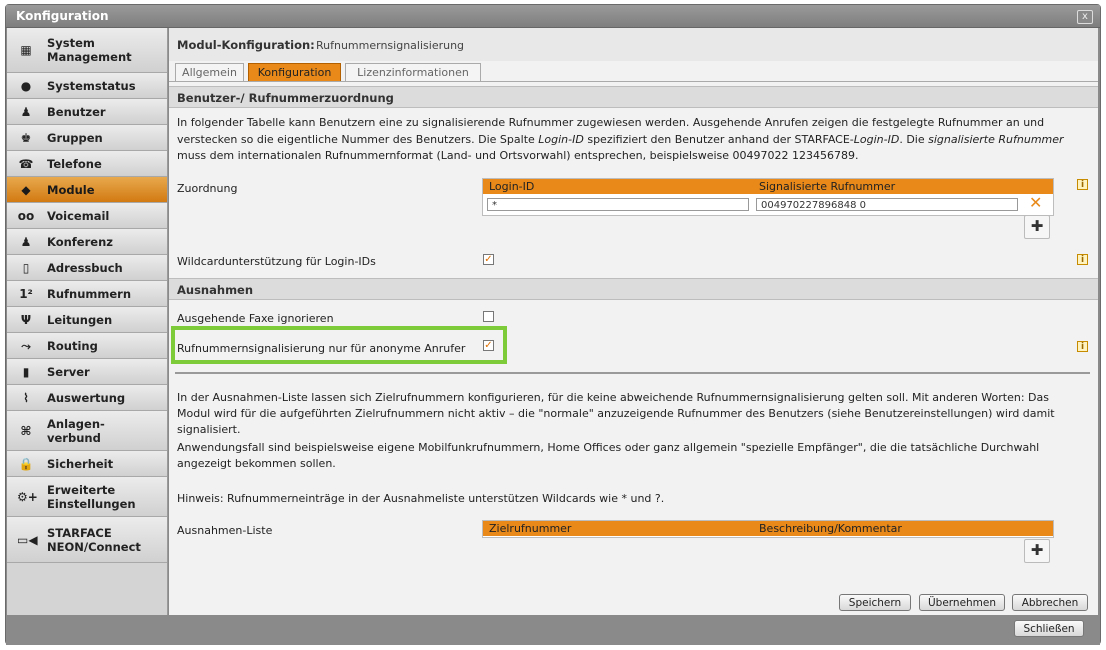 The width and height of the screenshot is (1106, 650). I want to click on exceptions-list-label: Ausnahmen-Liste, so click(225, 530).